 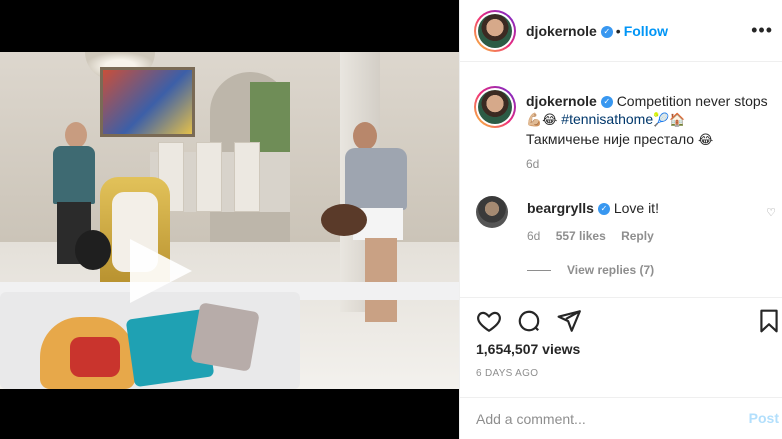 I want to click on hashtag-link: #tennisathome, so click(x=607, y=119).